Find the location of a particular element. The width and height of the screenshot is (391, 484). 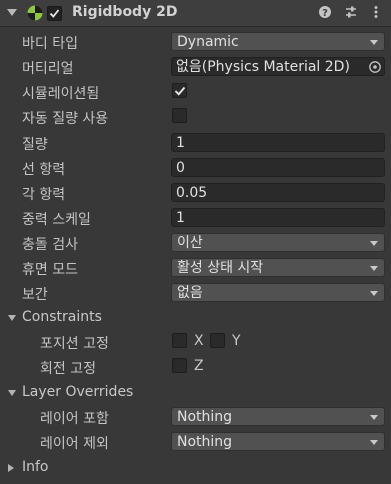

interpolate-row: 보간 없음 is located at coordinates (195, 293).